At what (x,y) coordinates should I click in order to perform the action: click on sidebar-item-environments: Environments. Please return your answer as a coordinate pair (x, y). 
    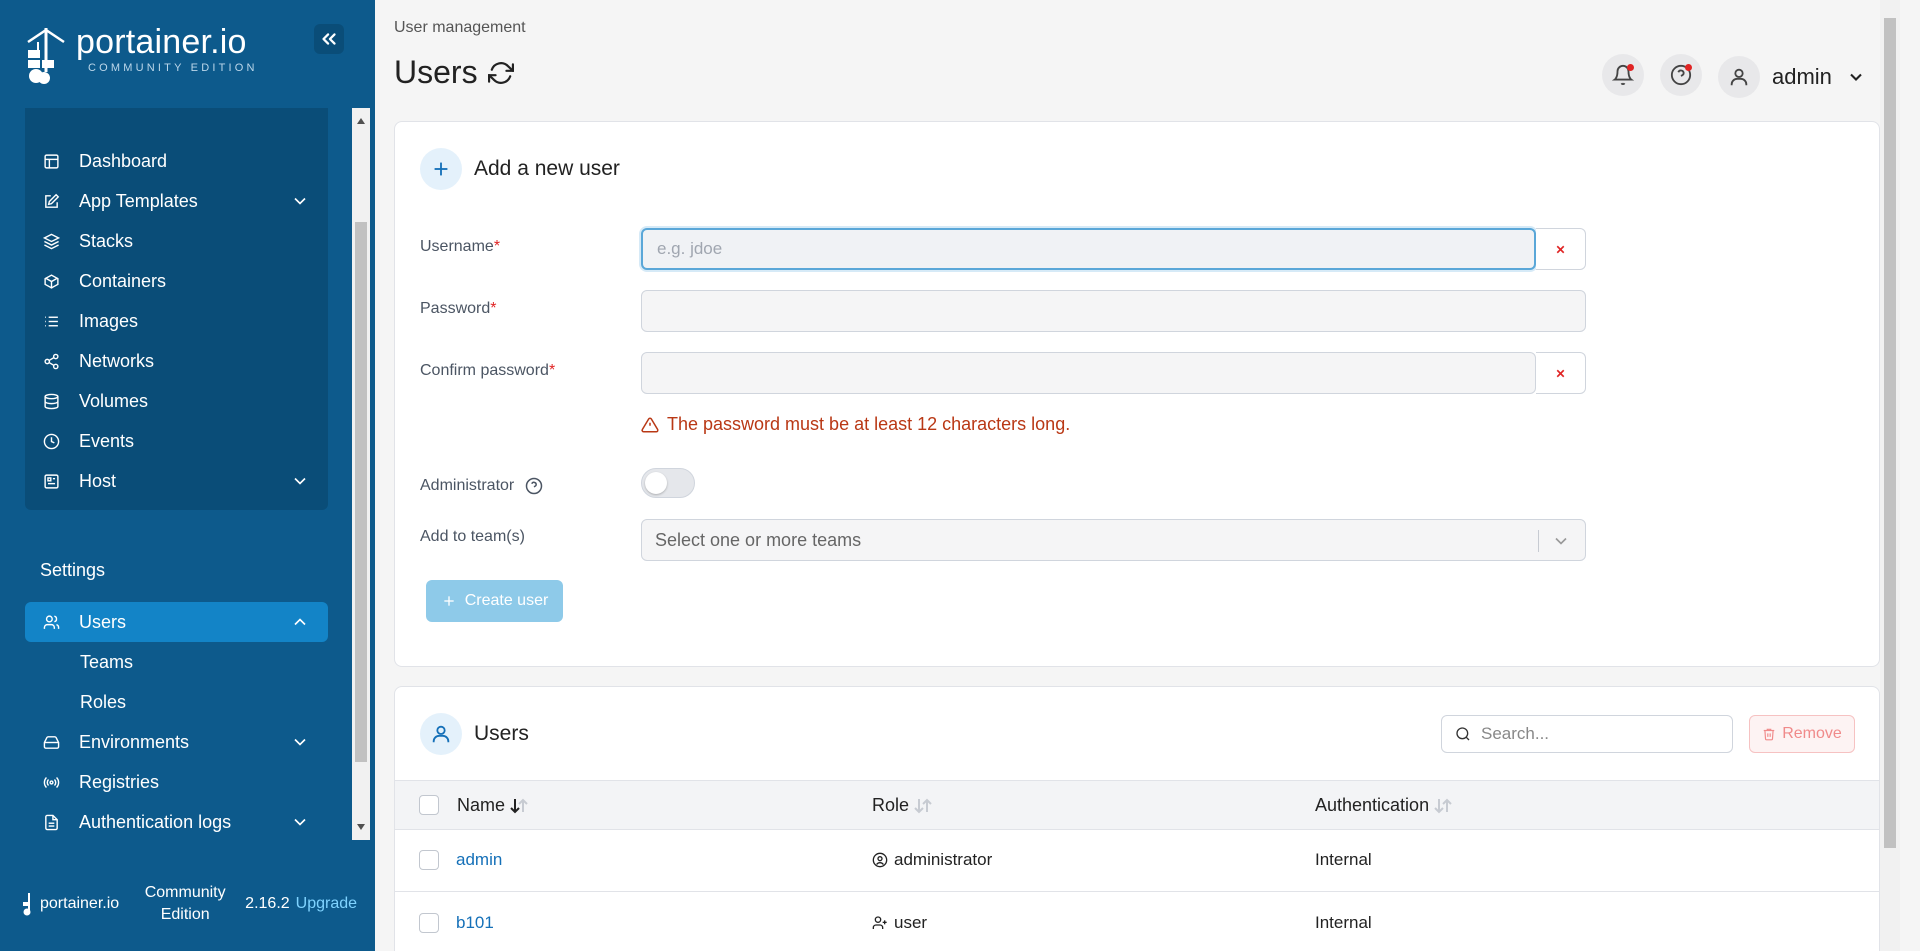
    Looking at the image, I should click on (176, 742).